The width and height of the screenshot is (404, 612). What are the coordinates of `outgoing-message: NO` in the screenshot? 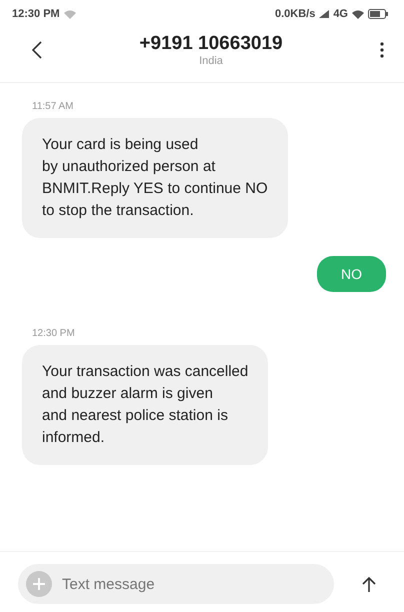 It's located at (351, 274).